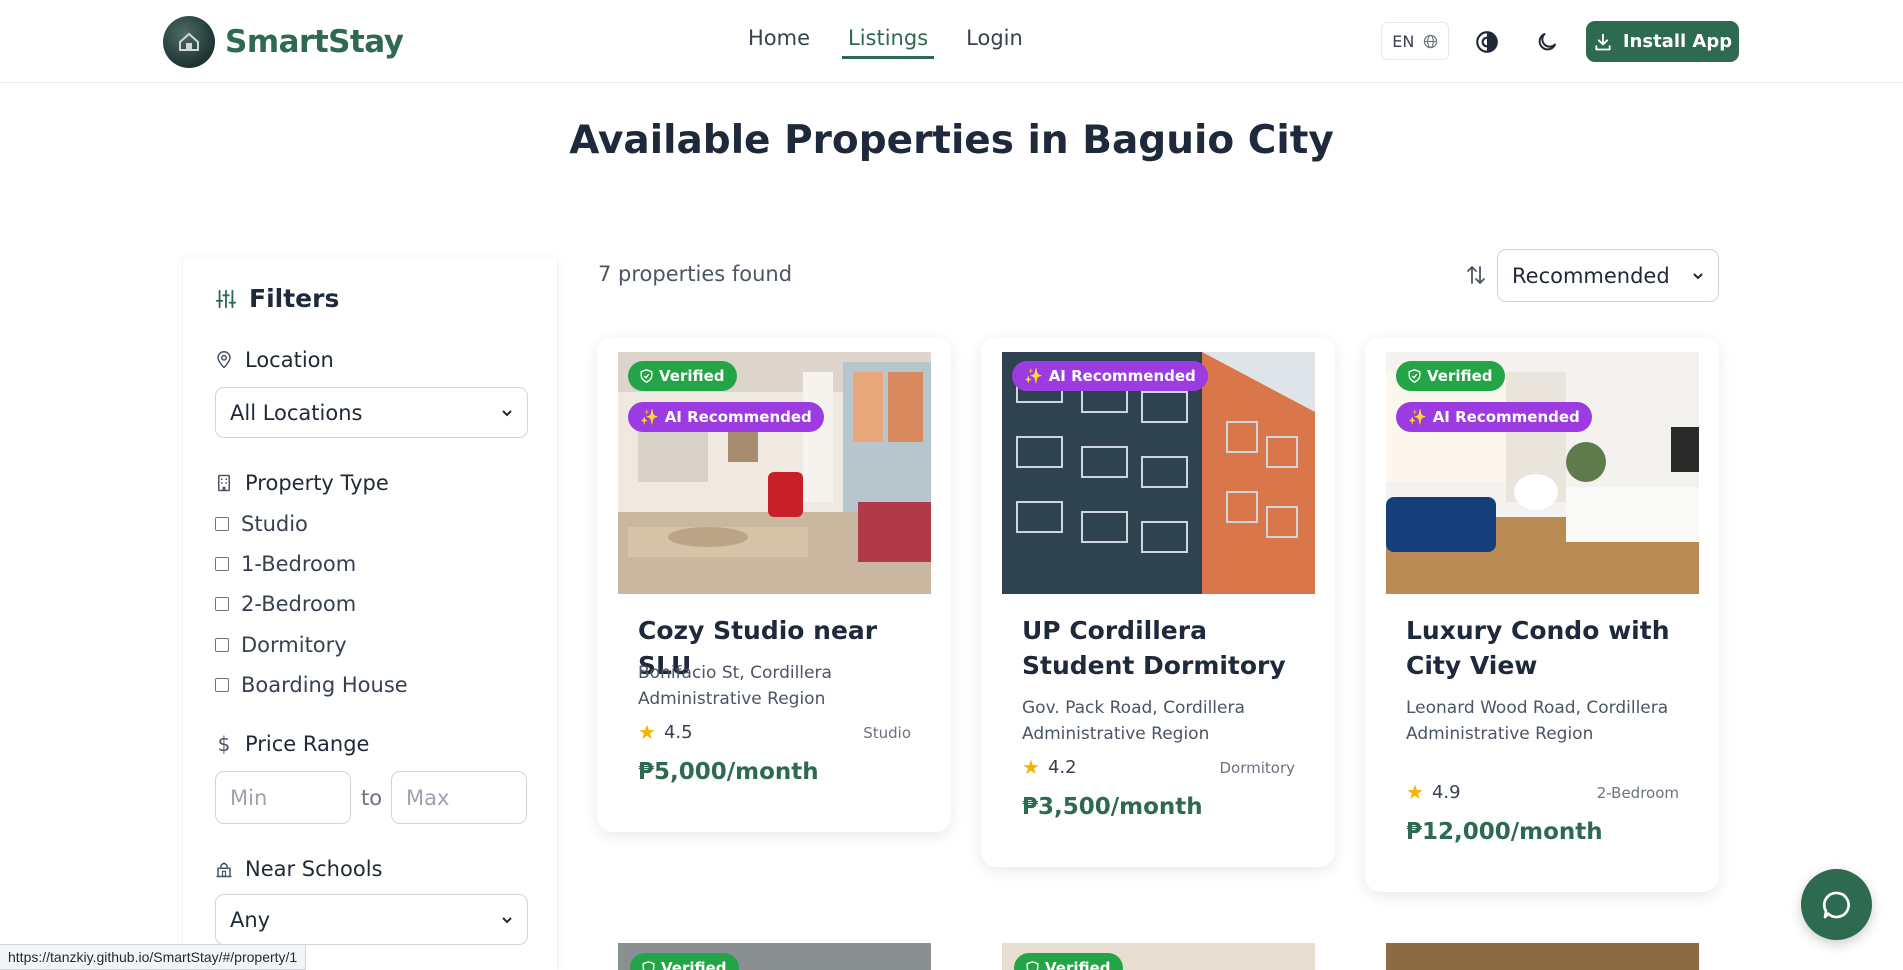  I want to click on price-range-label-text: Price Range, so click(307, 744).